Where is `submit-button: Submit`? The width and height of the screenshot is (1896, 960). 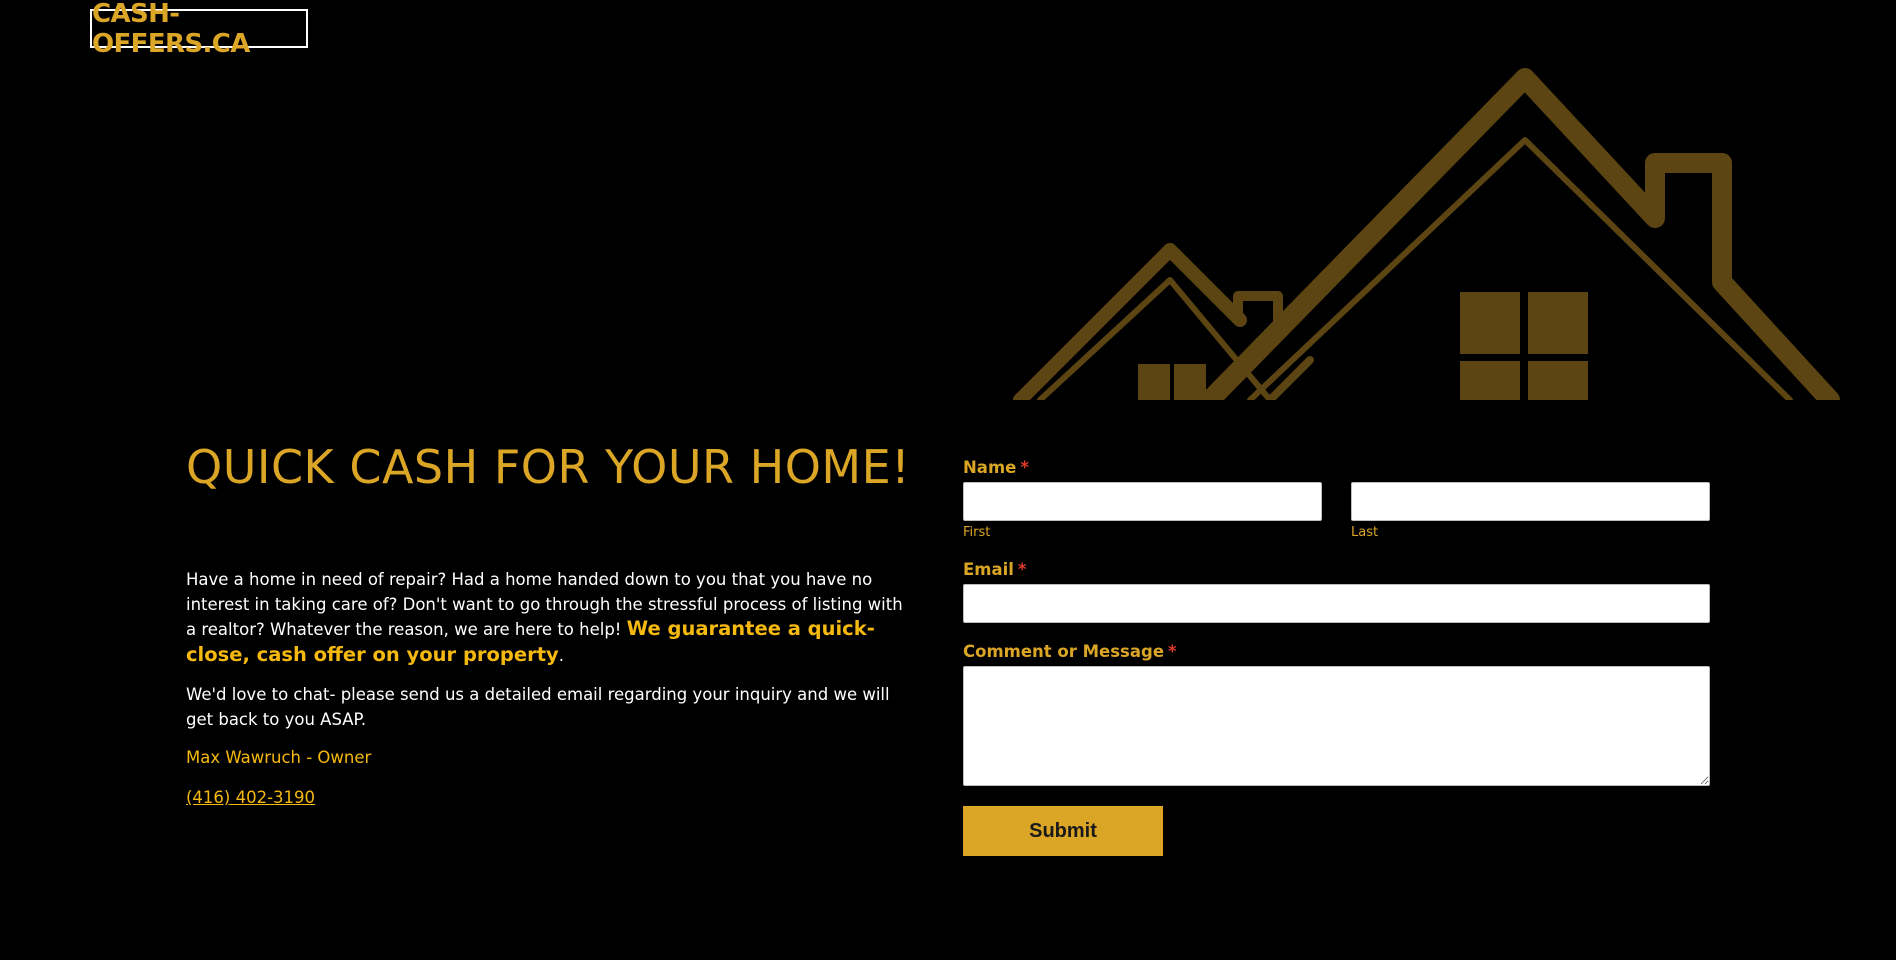
submit-button: Submit is located at coordinates (1063, 831).